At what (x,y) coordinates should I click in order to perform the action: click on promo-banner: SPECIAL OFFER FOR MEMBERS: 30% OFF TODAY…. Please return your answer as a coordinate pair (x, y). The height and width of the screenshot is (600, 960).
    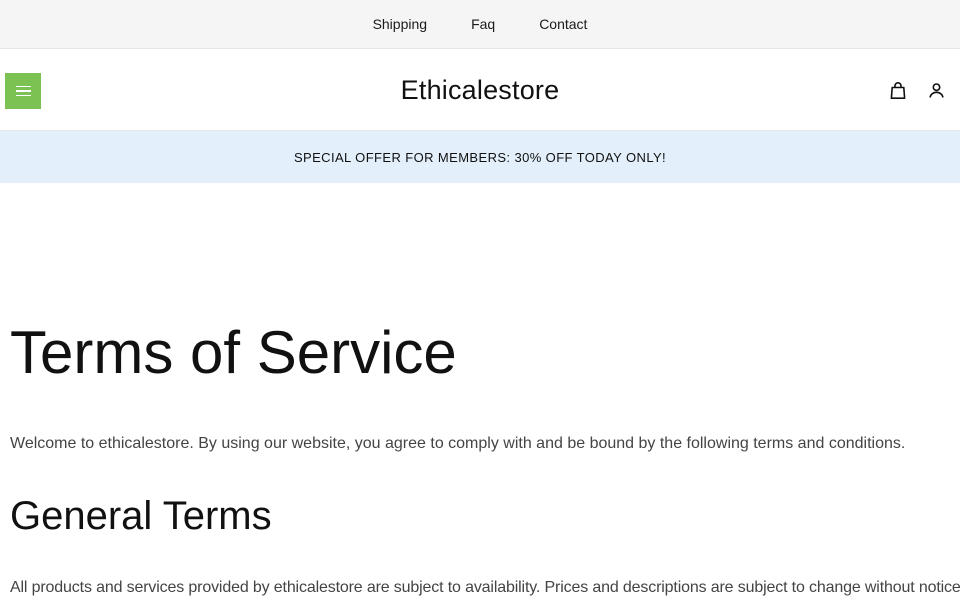
    Looking at the image, I should click on (480, 157).